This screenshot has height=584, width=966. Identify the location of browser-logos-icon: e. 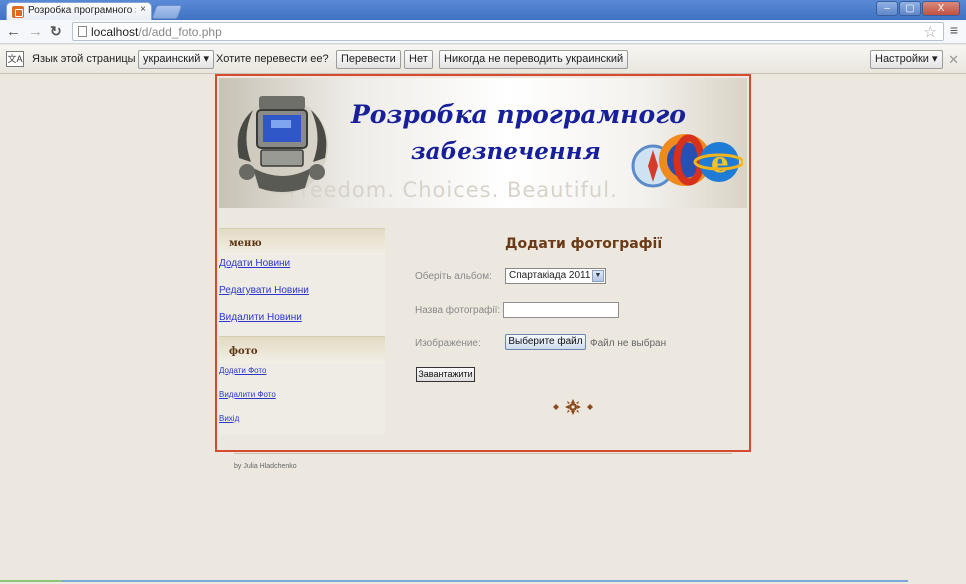
(687, 161).